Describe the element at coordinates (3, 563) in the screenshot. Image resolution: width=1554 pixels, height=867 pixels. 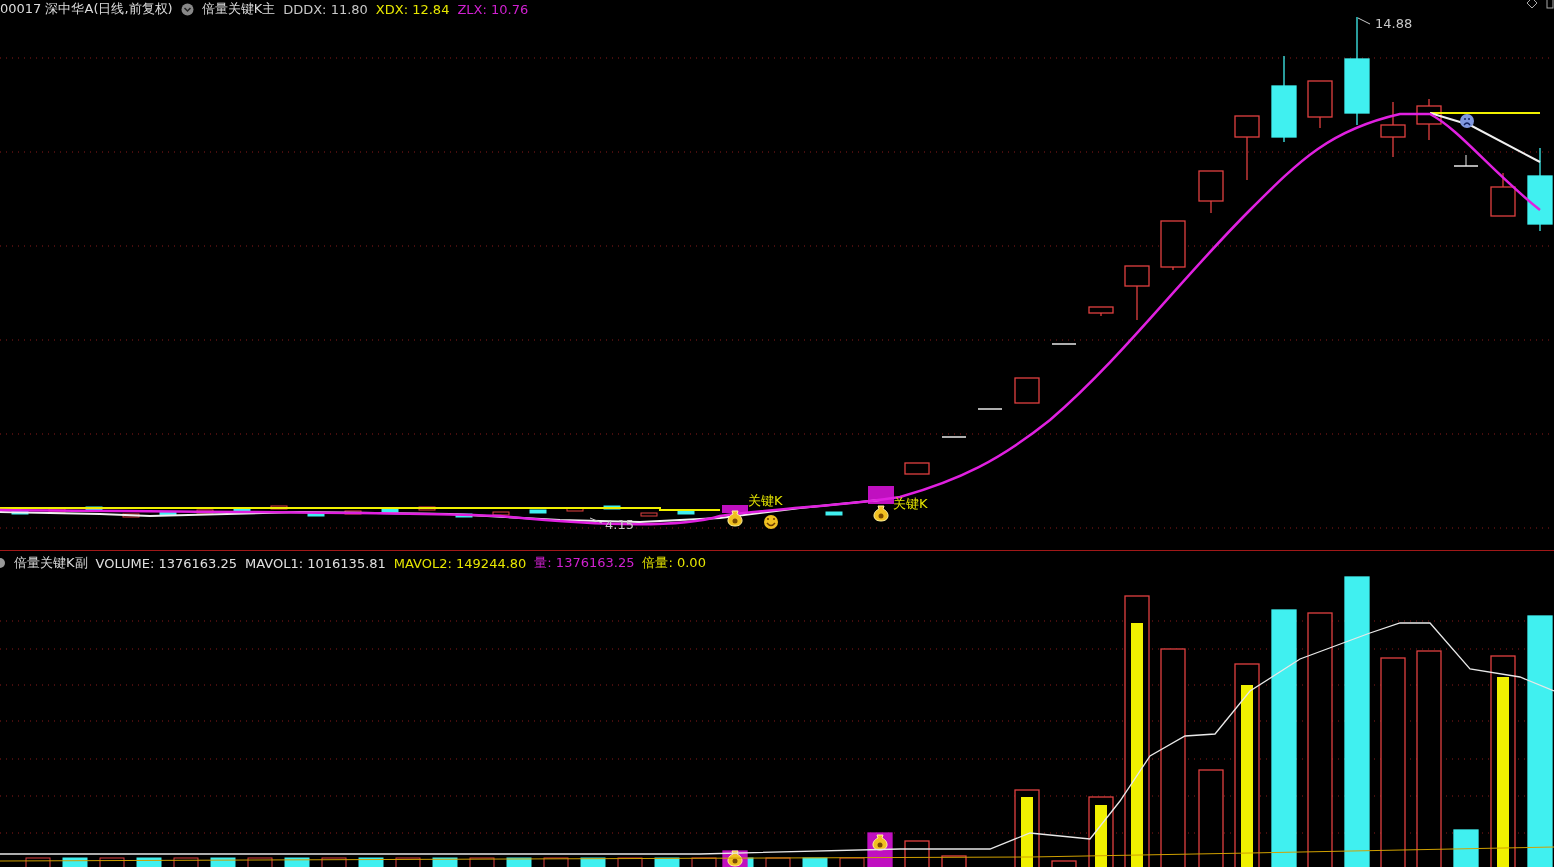
I see `panel-marker-icon` at that location.